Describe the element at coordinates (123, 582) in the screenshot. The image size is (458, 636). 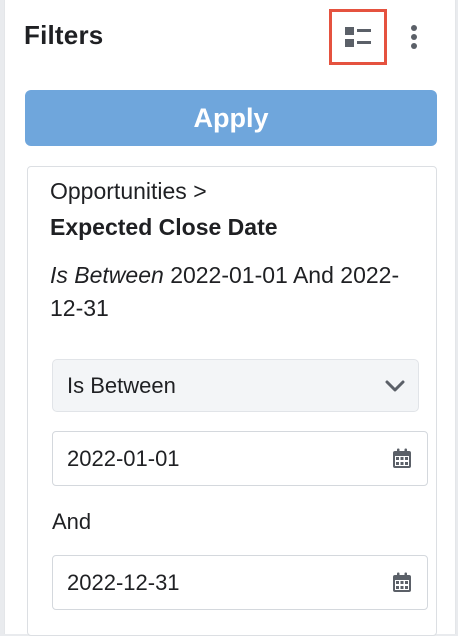
I see `end-date-value: 2022-12-31` at that location.